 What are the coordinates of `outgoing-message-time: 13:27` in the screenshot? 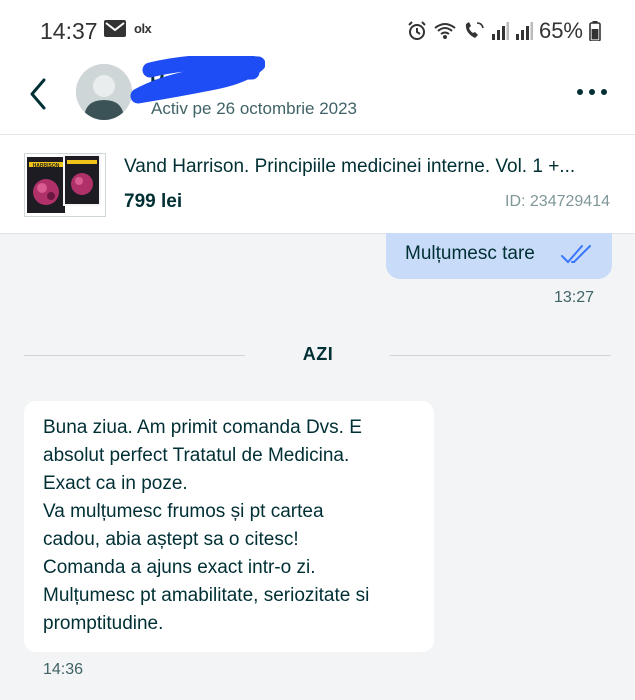 It's located at (574, 297).